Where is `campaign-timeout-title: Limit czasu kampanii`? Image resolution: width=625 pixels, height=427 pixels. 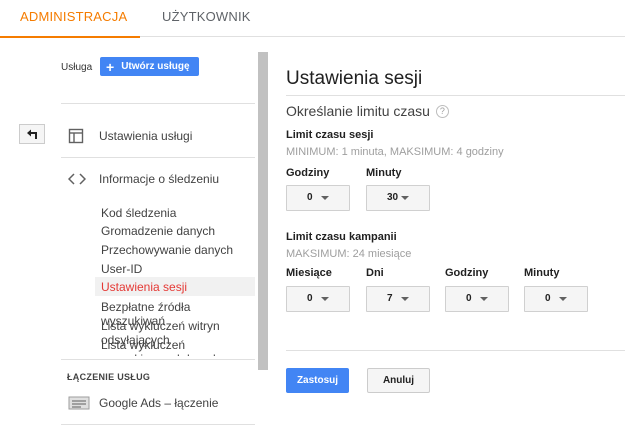
campaign-timeout-title: Limit czasu kampanii is located at coordinates (341, 237).